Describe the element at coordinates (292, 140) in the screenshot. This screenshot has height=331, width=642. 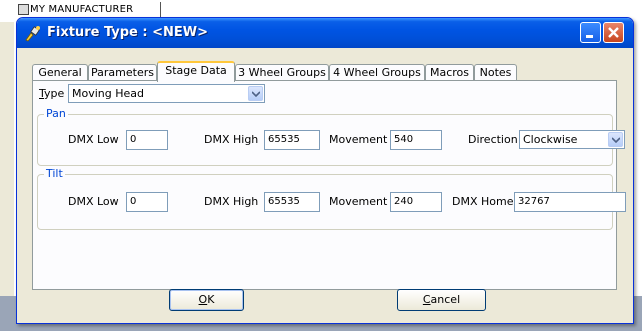
I see `pan-dmx-high-input: 65535` at that location.